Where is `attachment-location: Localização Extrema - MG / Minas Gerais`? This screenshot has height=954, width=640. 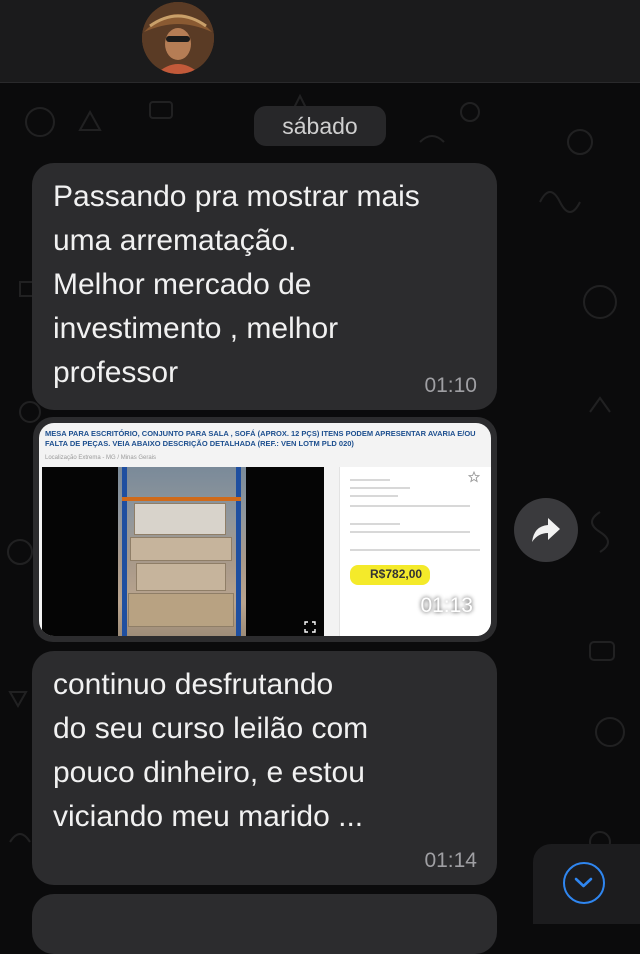
attachment-location: Localização Extrema - MG / Minas Gerais is located at coordinates (101, 458).